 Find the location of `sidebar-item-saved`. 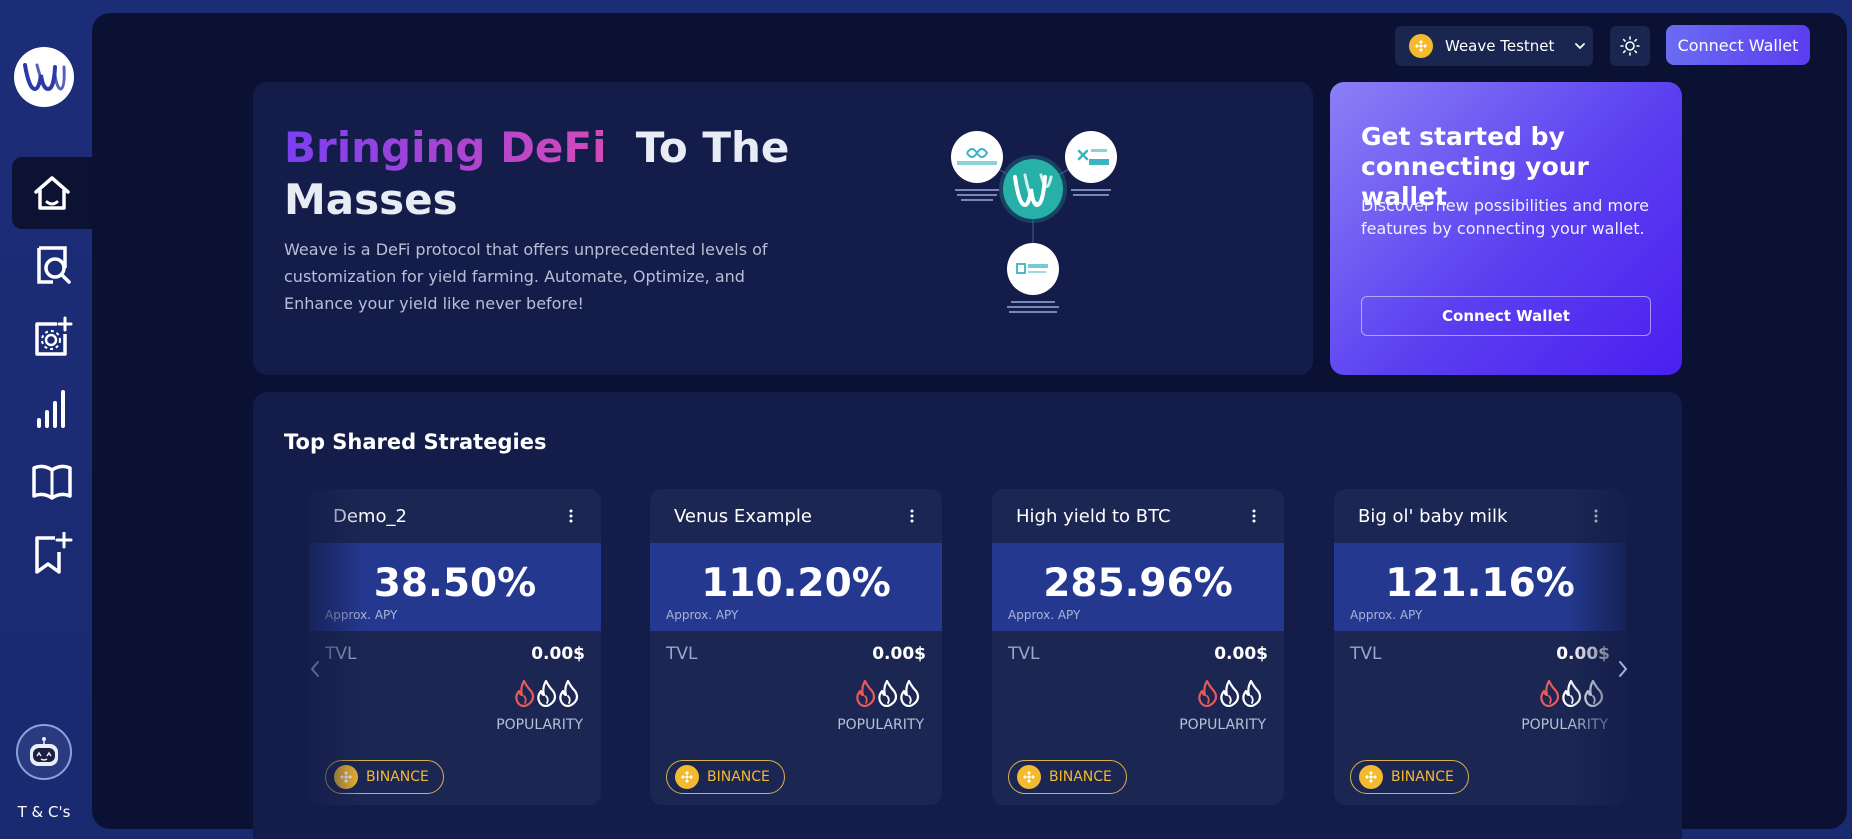

sidebar-item-saved is located at coordinates (52, 553).